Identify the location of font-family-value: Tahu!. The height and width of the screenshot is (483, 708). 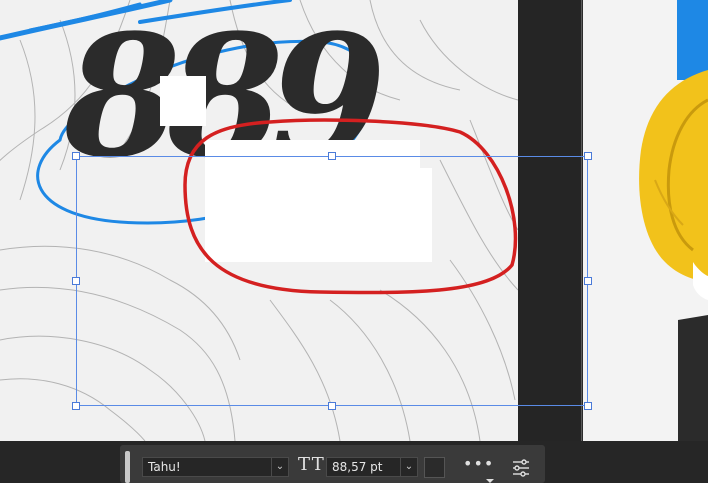
(164, 467).